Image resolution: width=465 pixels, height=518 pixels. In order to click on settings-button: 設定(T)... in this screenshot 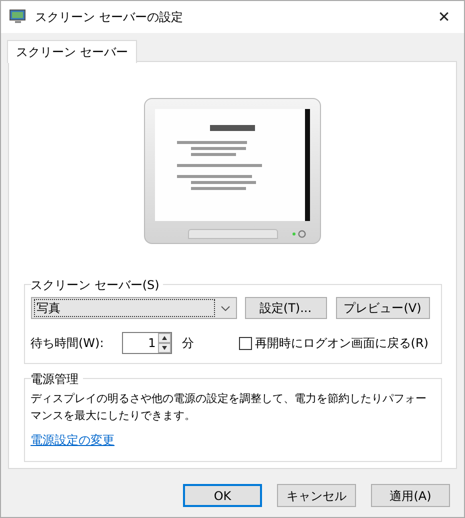, I will do `click(285, 308)`.